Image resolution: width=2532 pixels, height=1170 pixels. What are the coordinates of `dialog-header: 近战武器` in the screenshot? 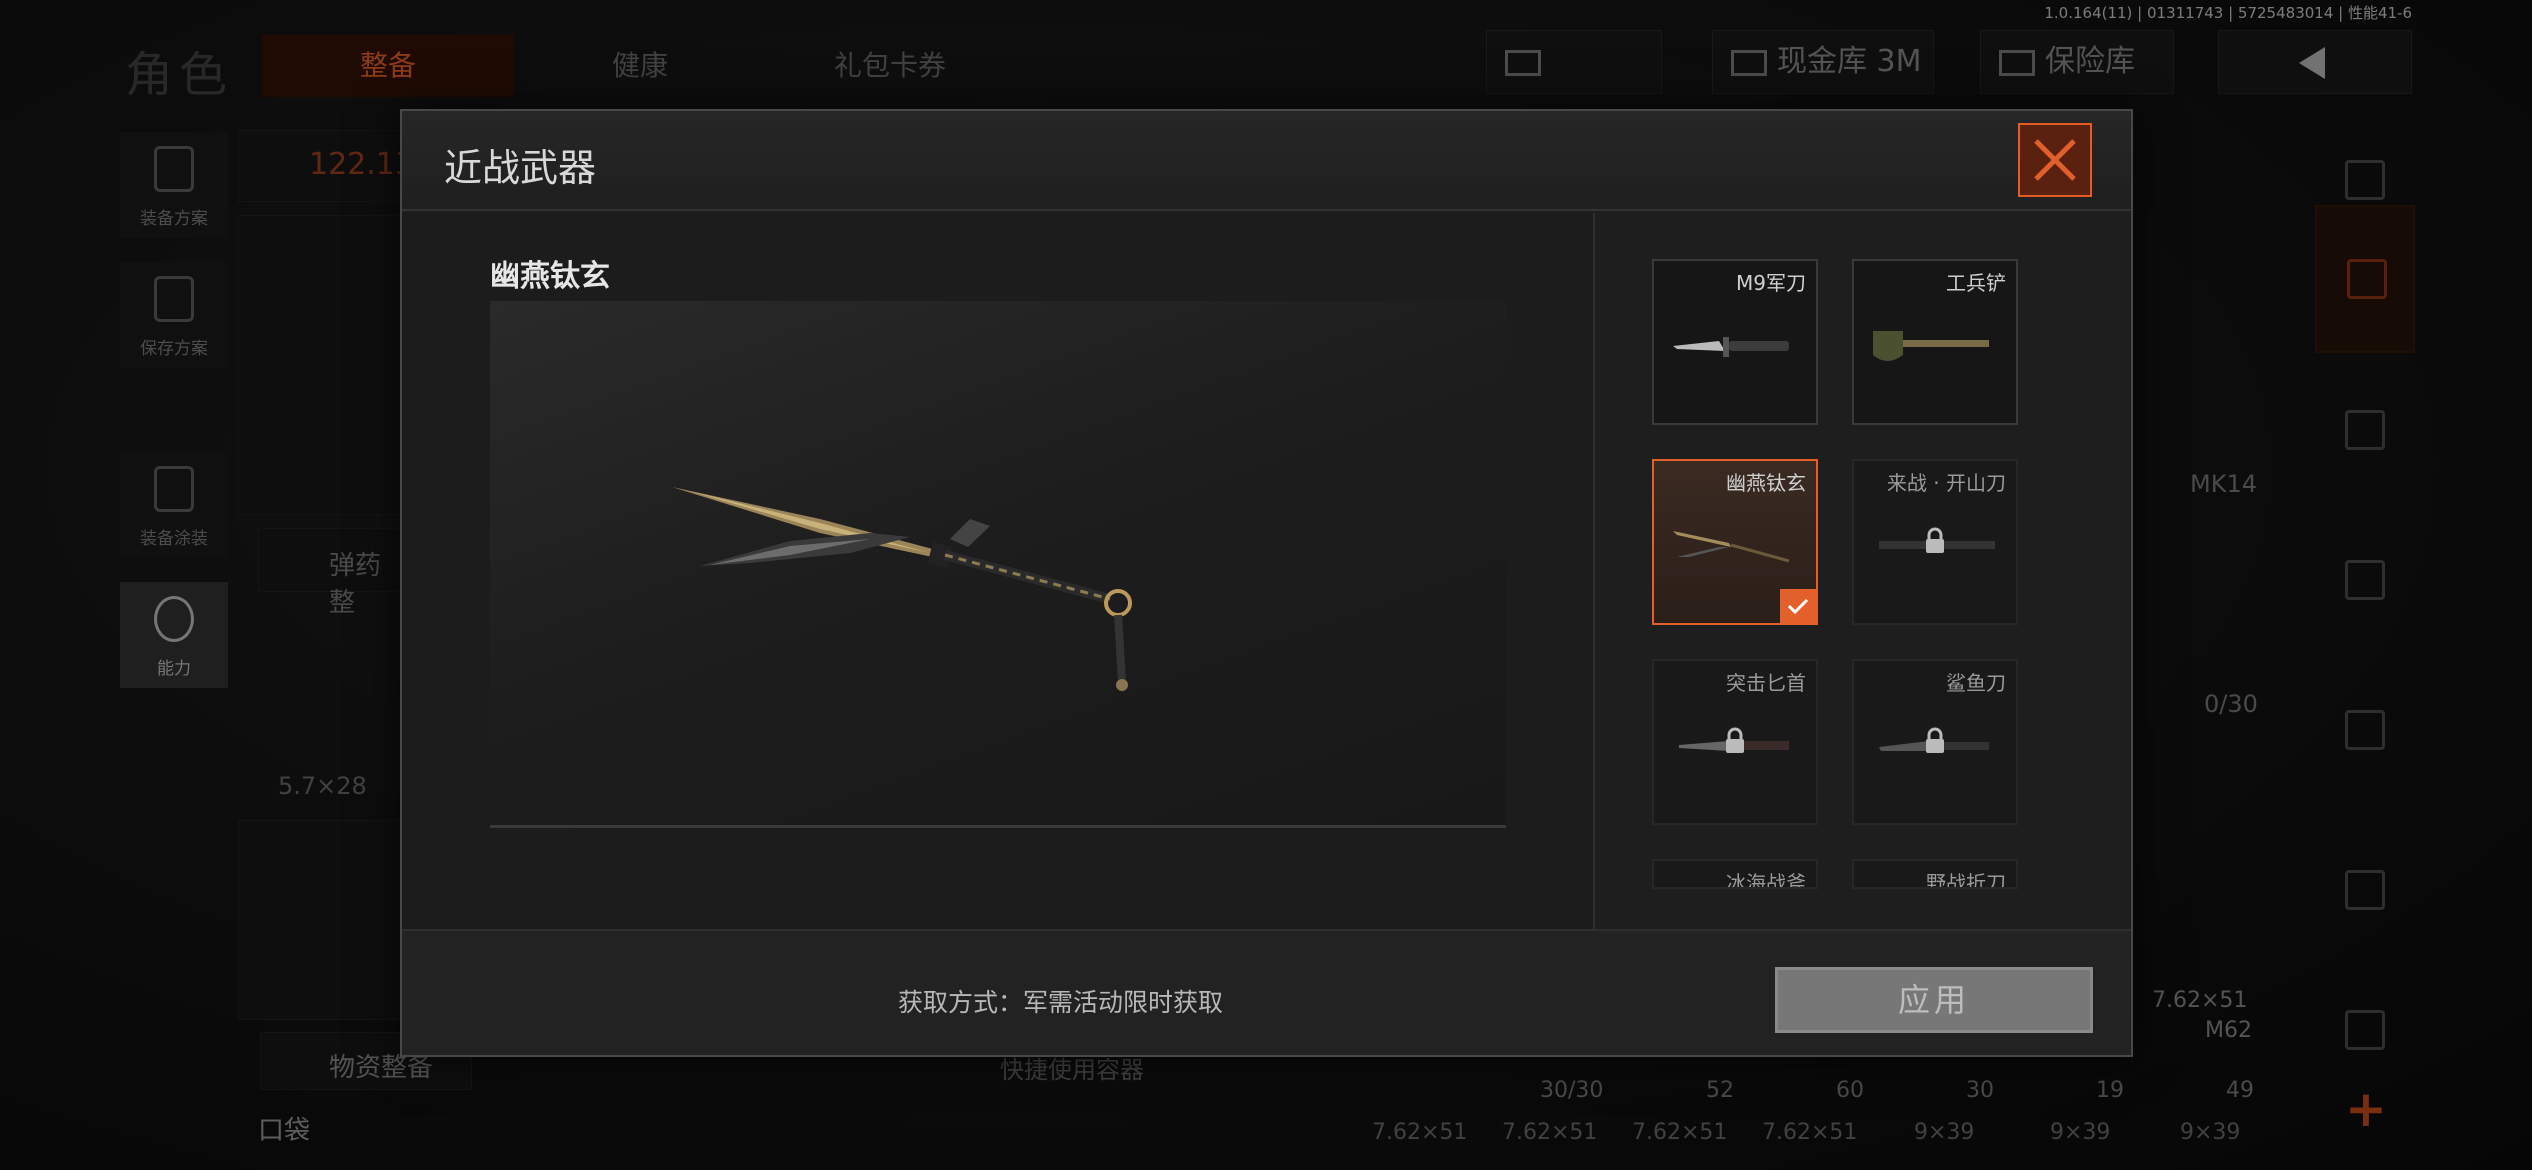 It's located at (1266, 161).